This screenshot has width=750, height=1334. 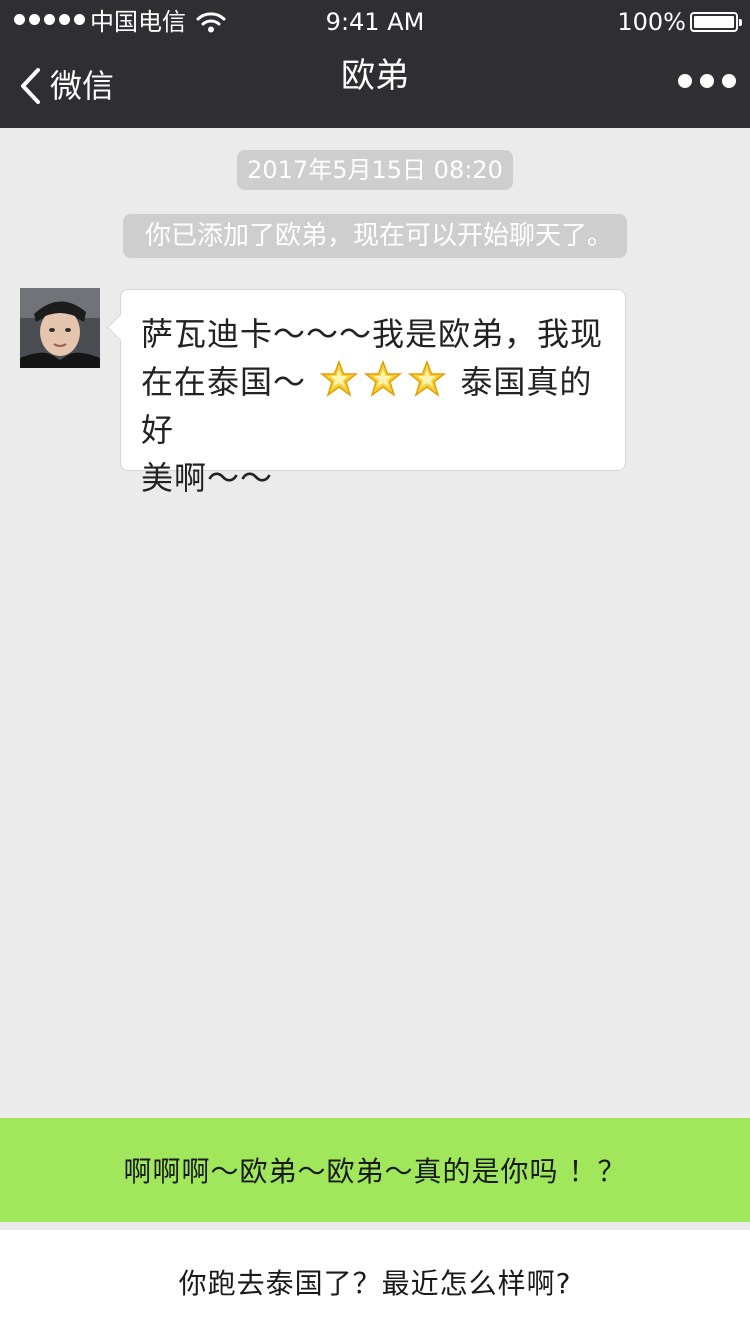 What do you see at coordinates (375, 76) in the screenshot?
I see `chat-title: 欧弟` at bounding box center [375, 76].